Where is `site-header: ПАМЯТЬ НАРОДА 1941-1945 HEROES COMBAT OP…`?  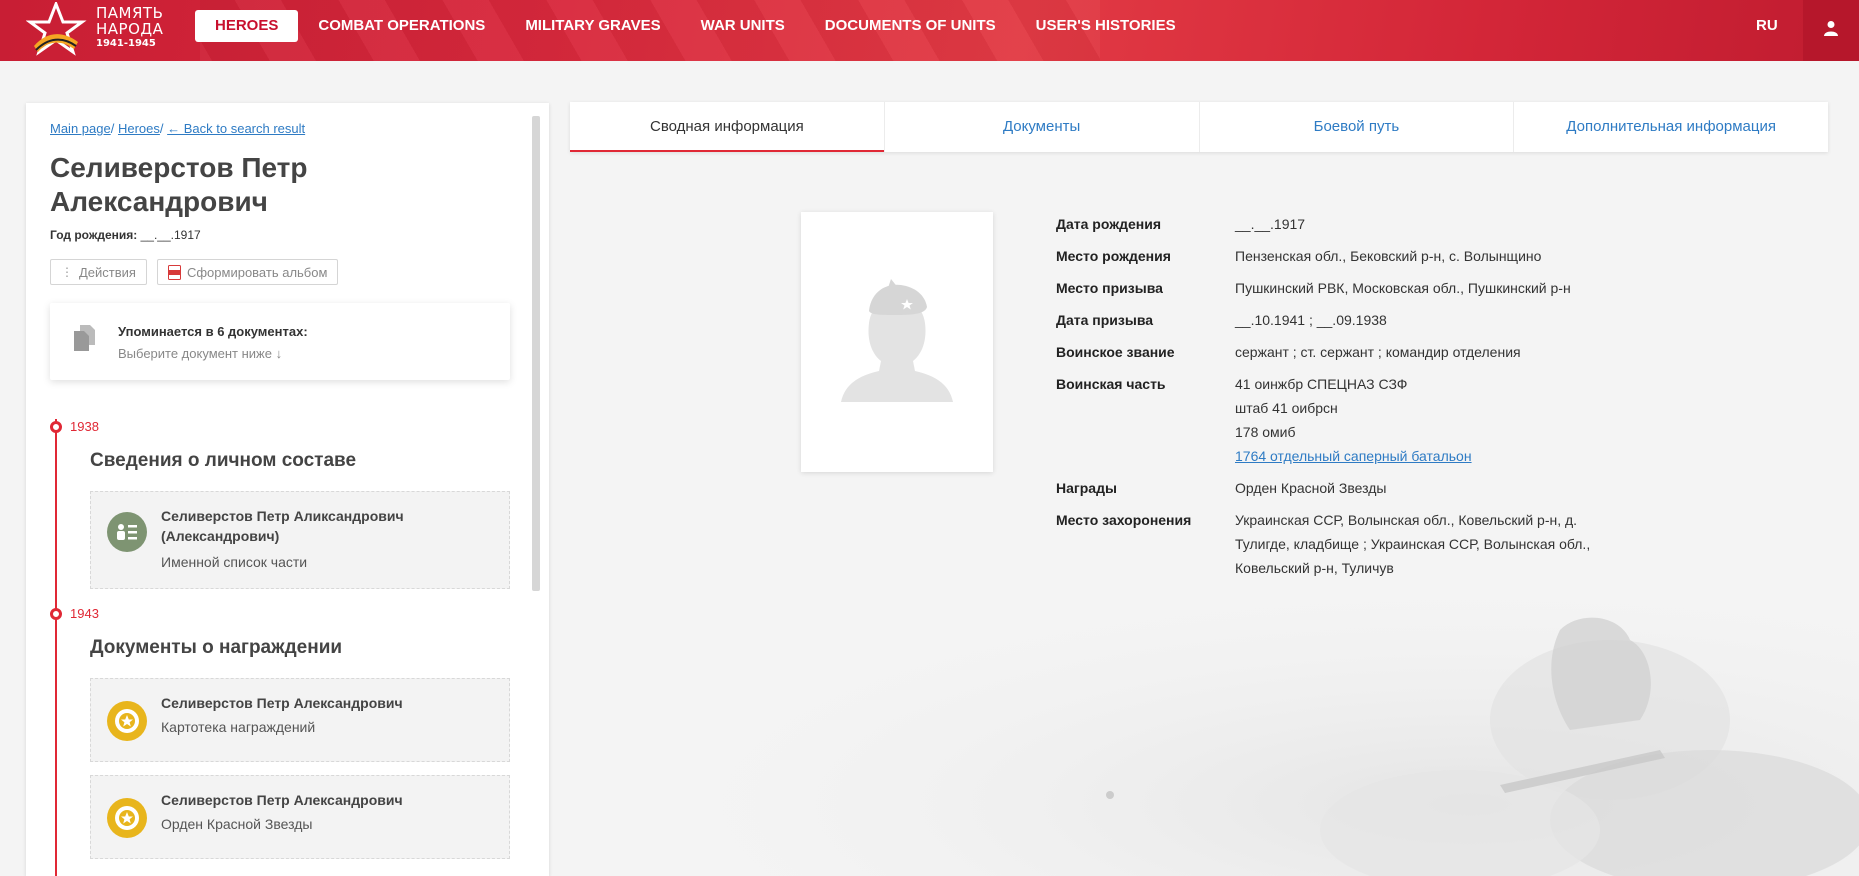 site-header: ПАМЯТЬ НАРОДА 1941-1945 HEROES COMBAT OP… is located at coordinates (929, 30).